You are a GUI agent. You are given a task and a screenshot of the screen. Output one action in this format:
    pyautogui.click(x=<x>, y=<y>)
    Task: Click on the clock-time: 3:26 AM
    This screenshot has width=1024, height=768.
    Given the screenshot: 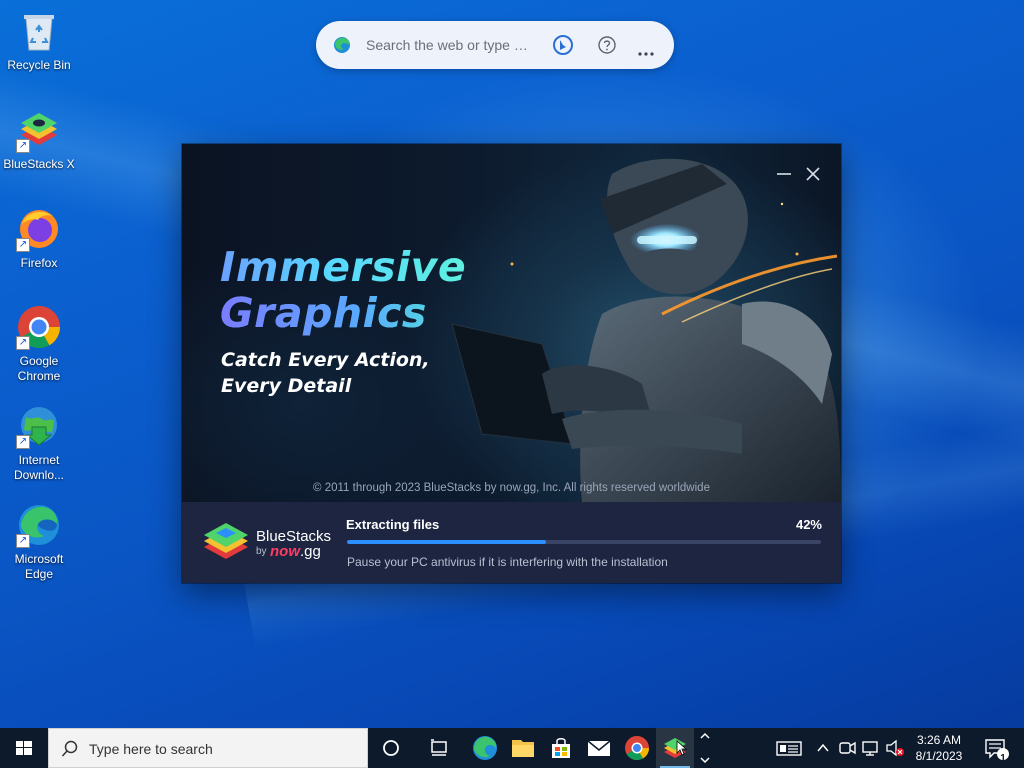 What is the action you would take?
    pyautogui.click(x=939, y=740)
    